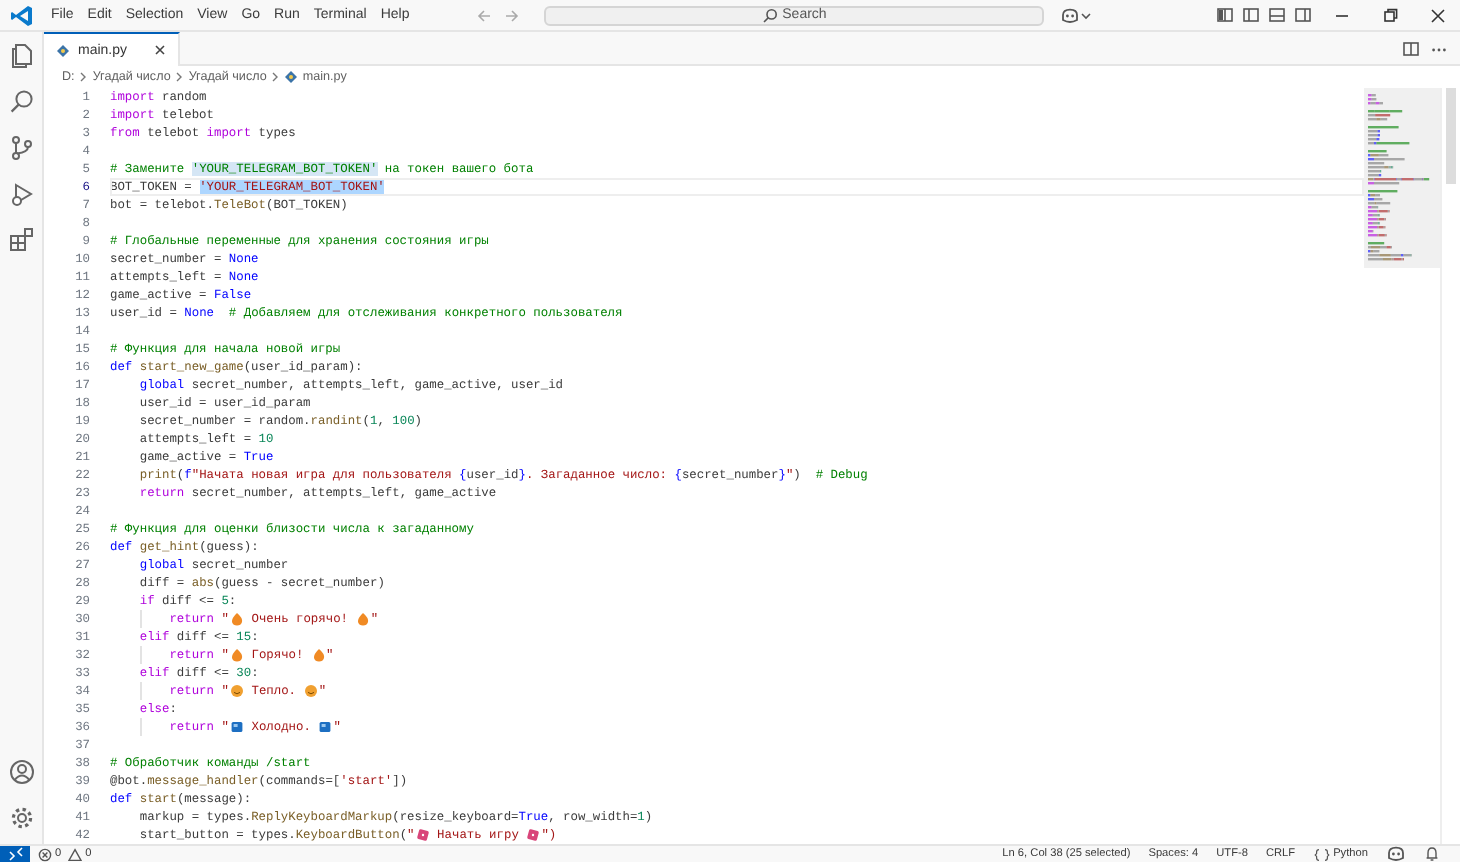 Image resolution: width=1460 pixels, height=862 pixels. Describe the element at coordinates (15, 854) in the screenshot. I see `remote-button` at that location.